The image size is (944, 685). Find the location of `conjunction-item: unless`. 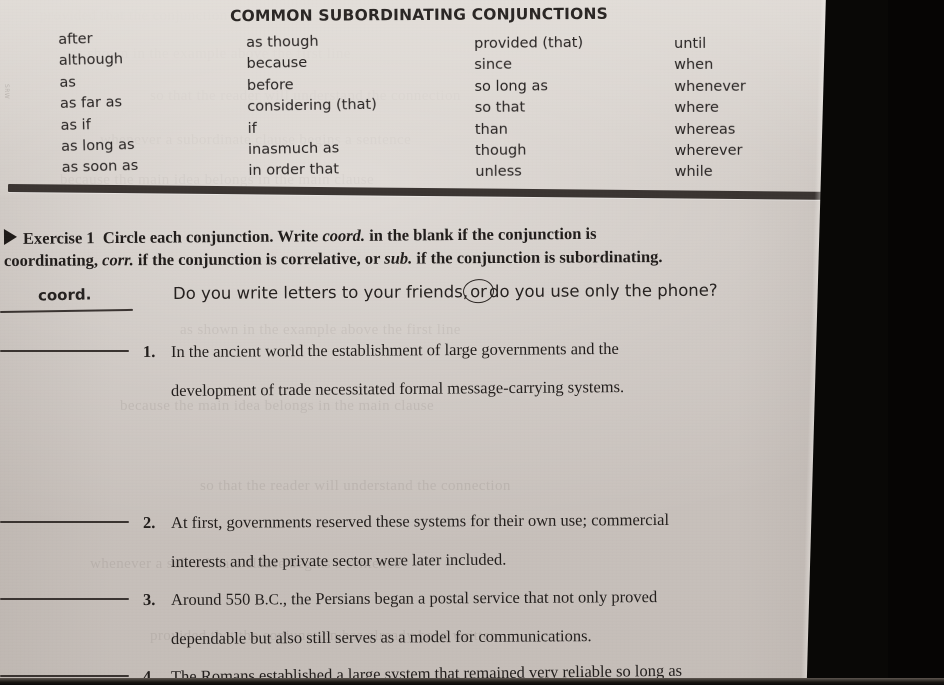

conjunction-item: unless is located at coordinates (498, 172).